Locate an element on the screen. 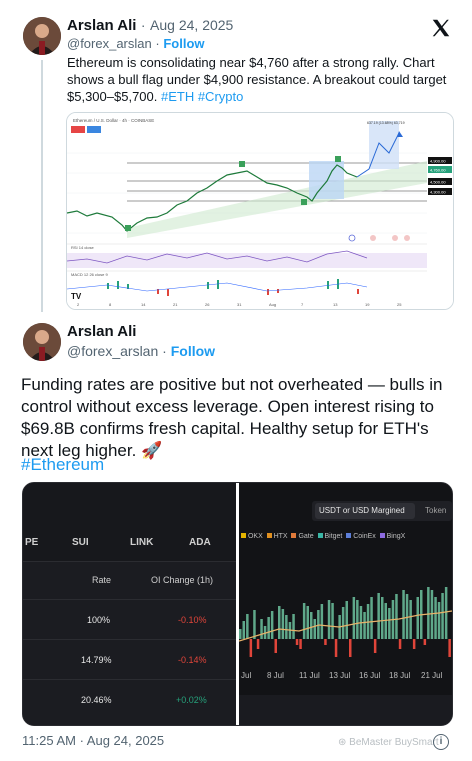  col-oi-change: OI Change (1h) is located at coordinates (182, 580).